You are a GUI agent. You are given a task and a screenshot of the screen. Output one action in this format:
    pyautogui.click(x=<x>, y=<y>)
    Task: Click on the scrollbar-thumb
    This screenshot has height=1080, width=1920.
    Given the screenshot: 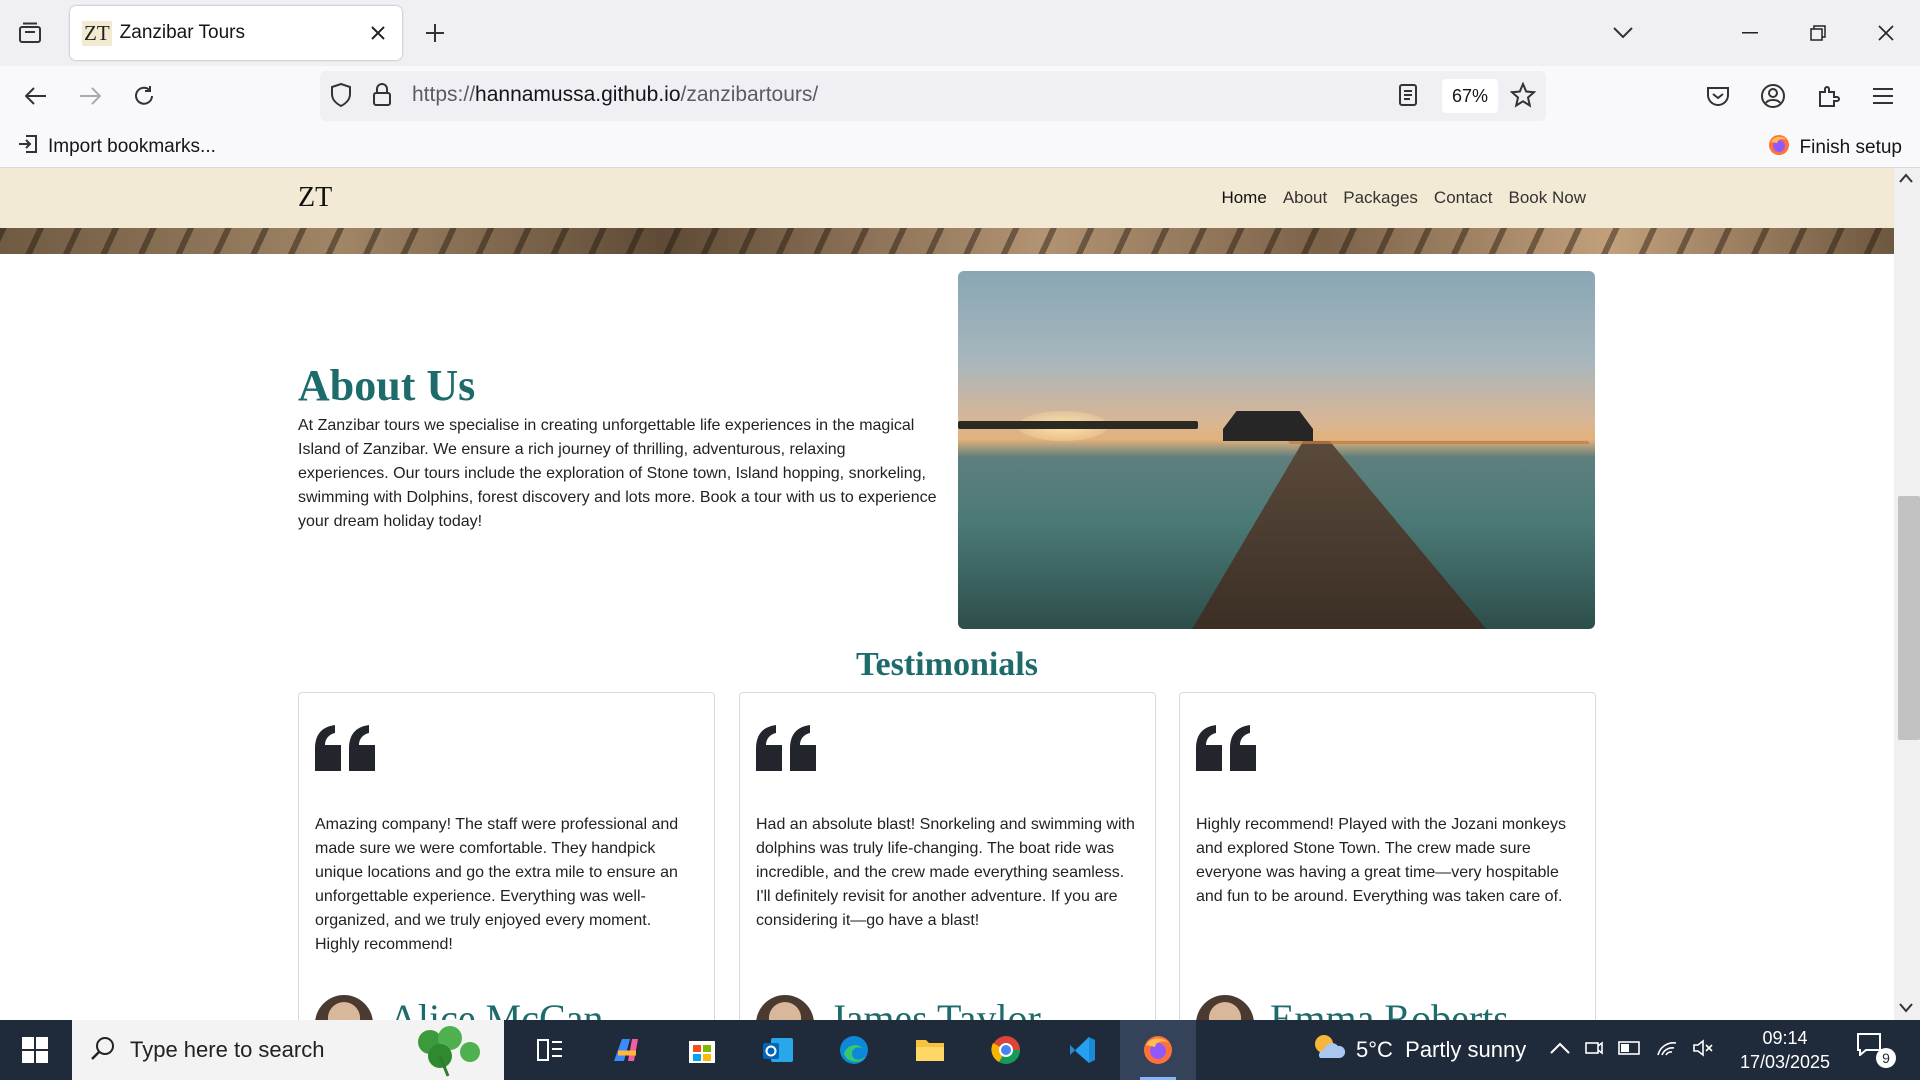 What is the action you would take?
    pyautogui.click(x=1909, y=618)
    